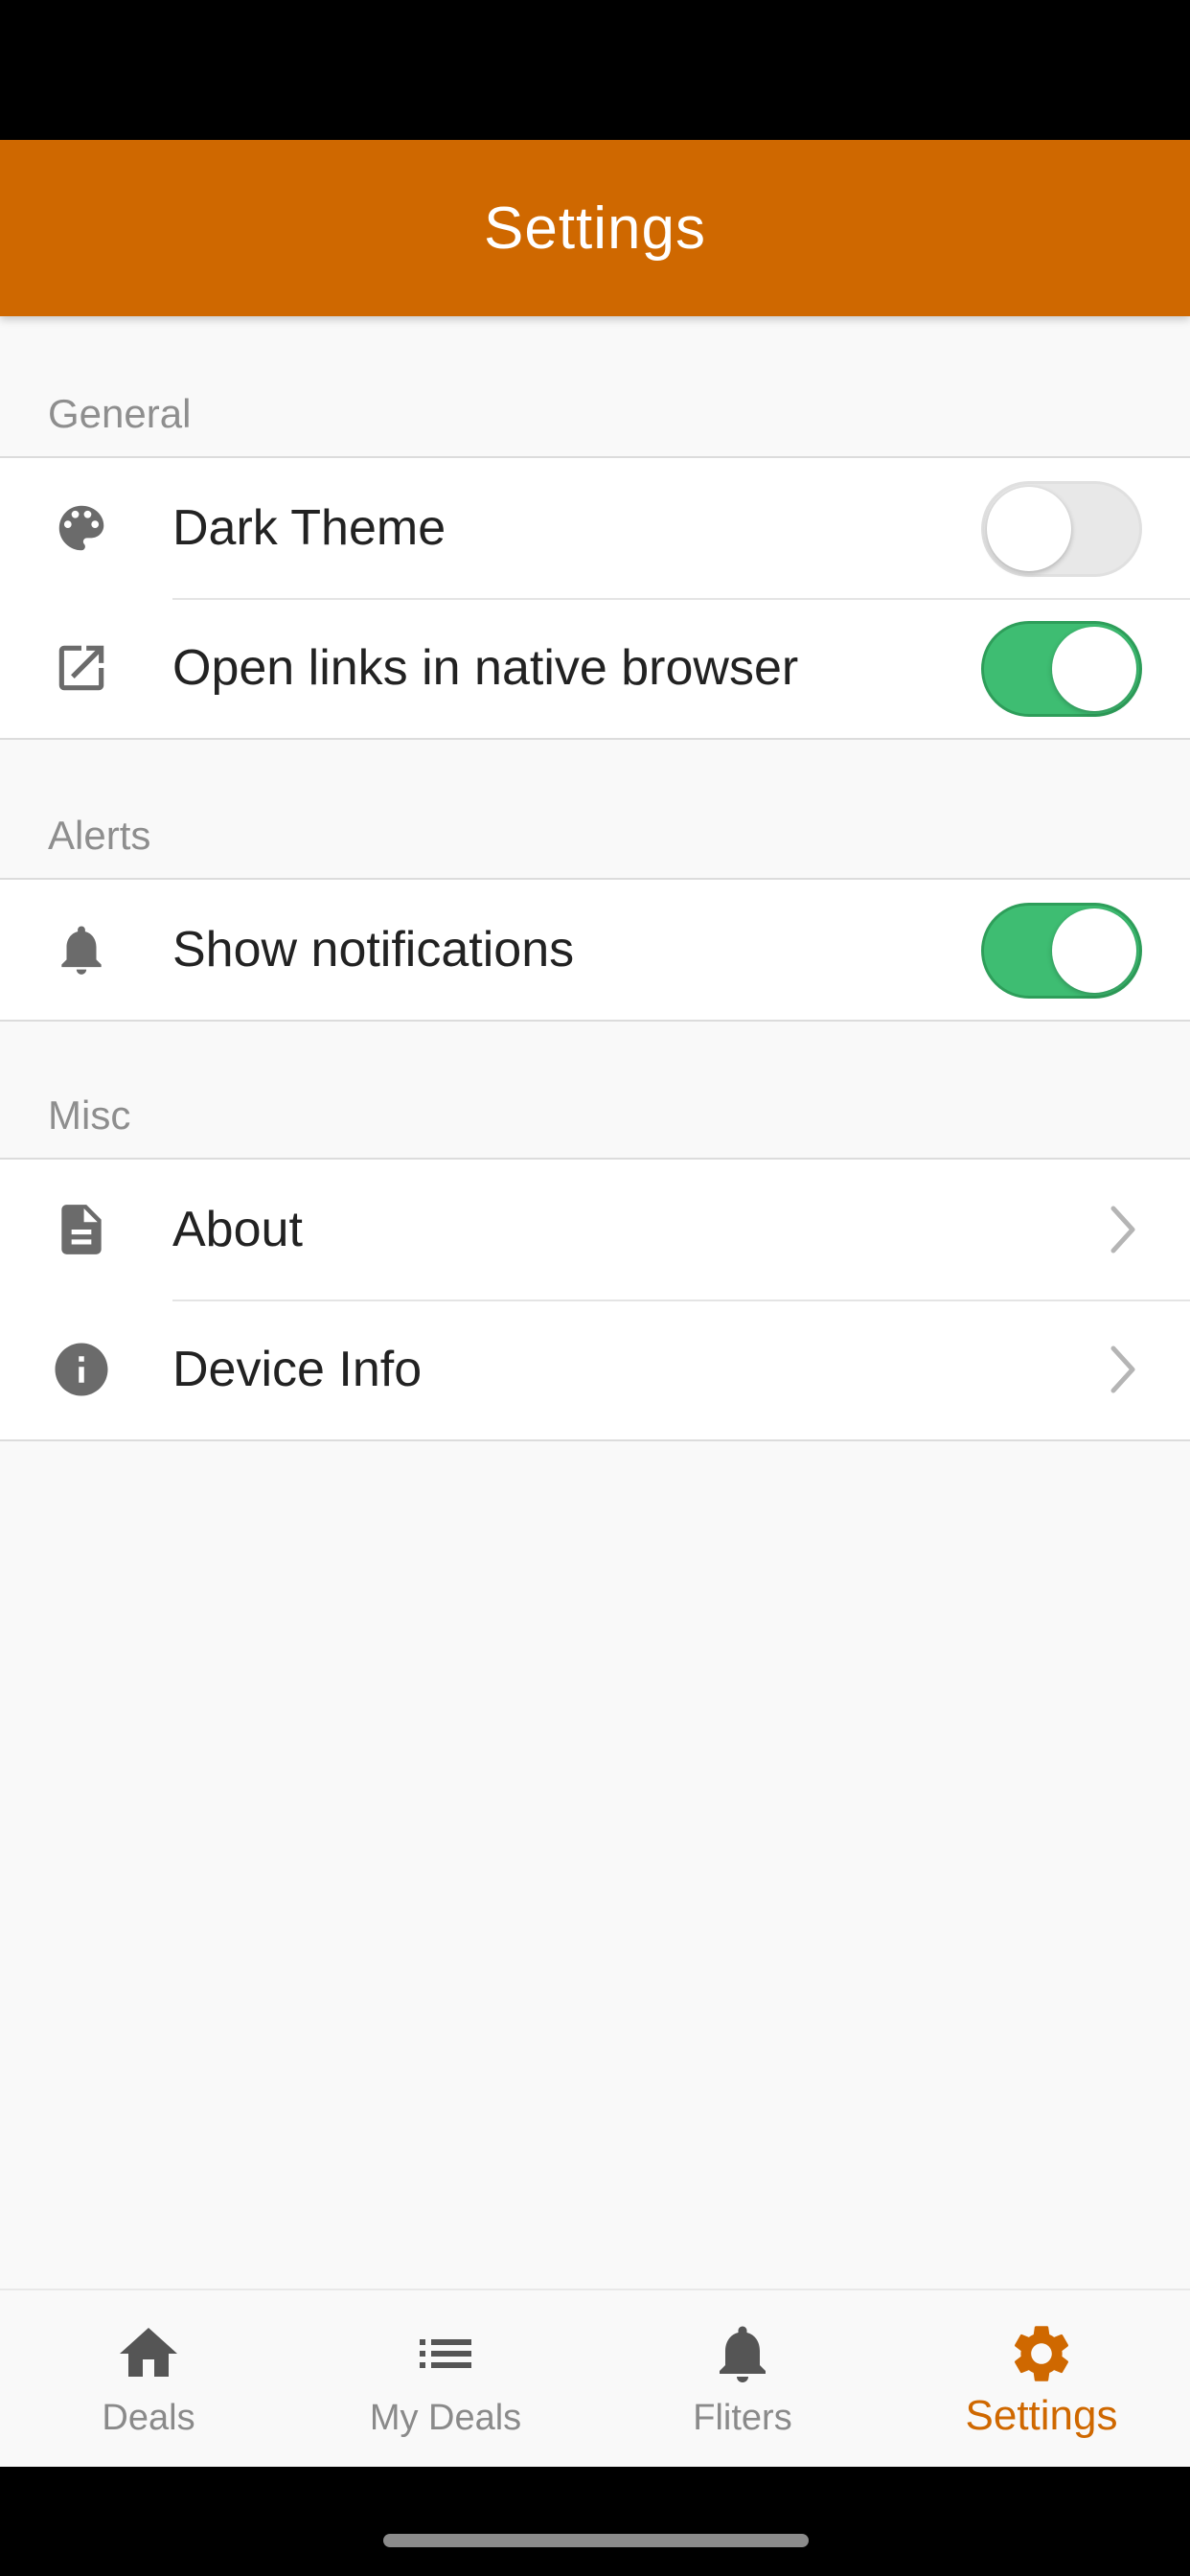 The image size is (1190, 2576). What do you see at coordinates (309, 528) in the screenshot?
I see `row-label: Dark Theme` at bounding box center [309, 528].